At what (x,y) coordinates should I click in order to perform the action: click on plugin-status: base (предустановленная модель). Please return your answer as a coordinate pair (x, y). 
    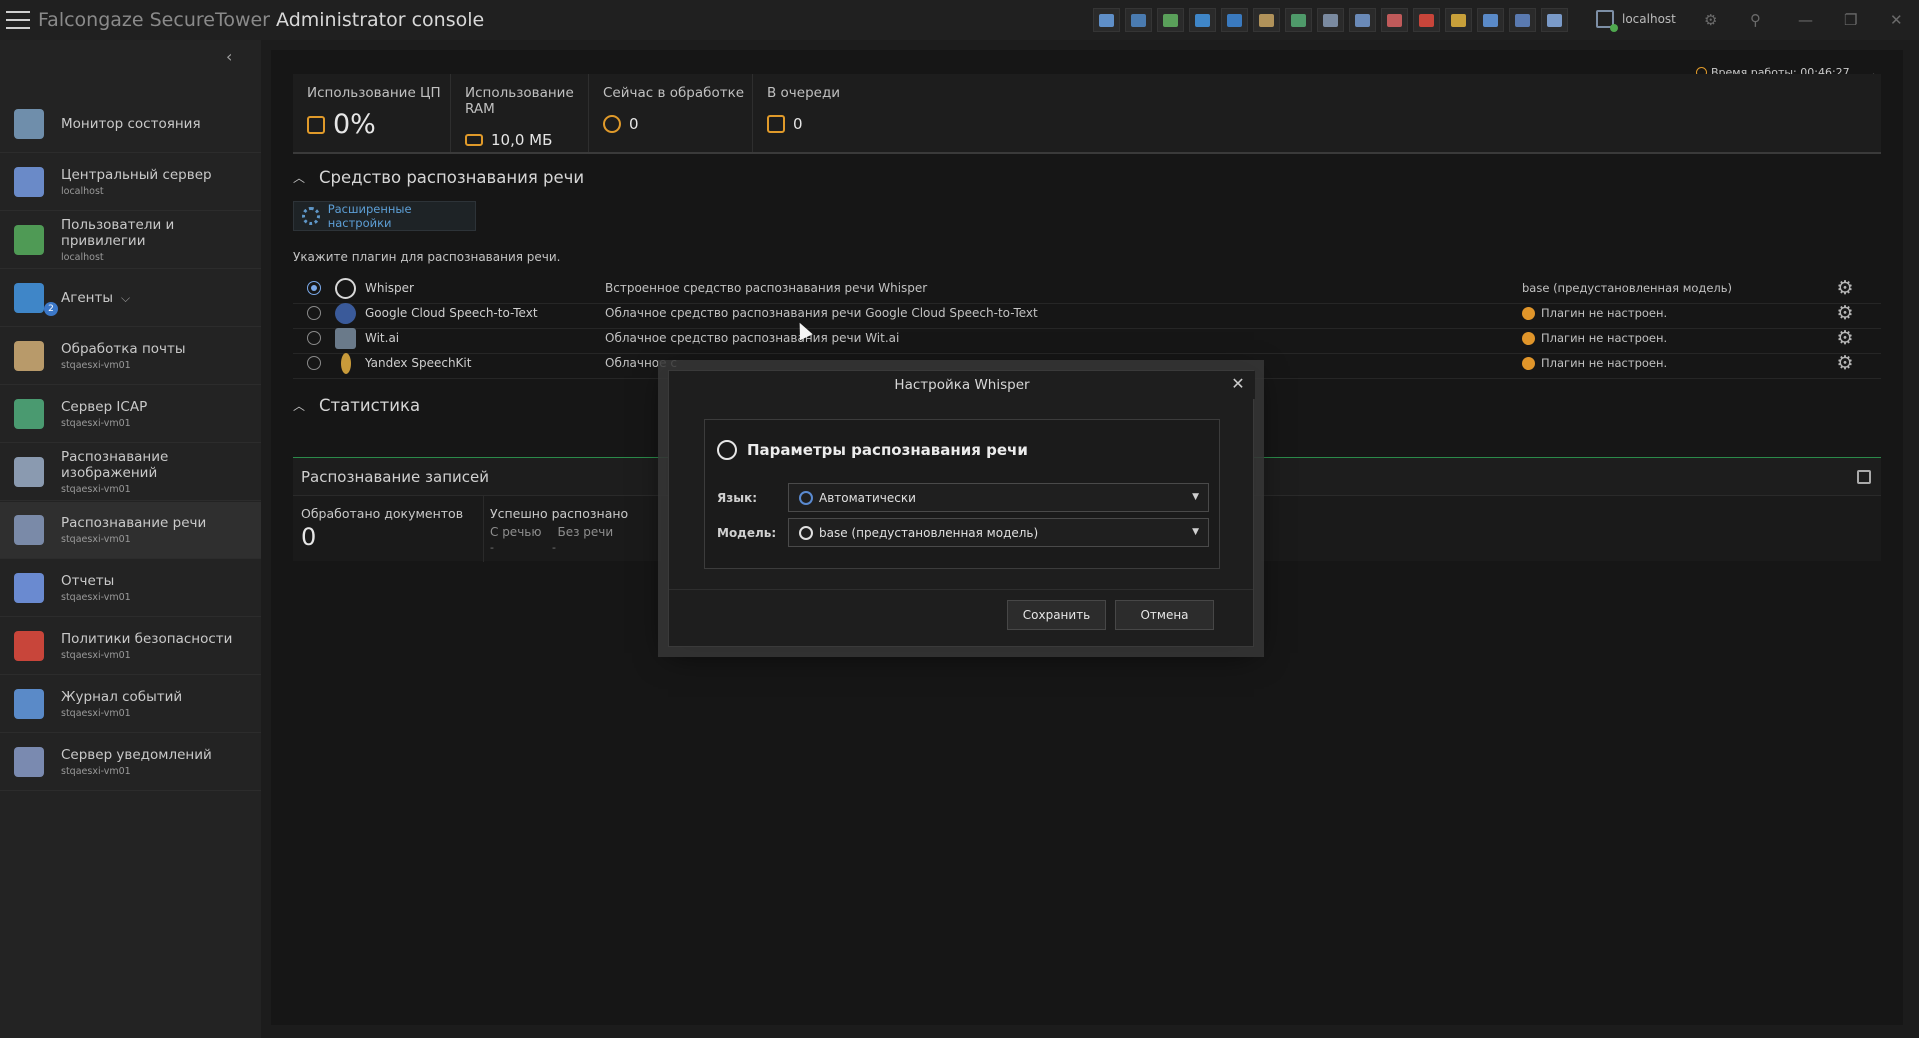
    Looking at the image, I should click on (1627, 288).